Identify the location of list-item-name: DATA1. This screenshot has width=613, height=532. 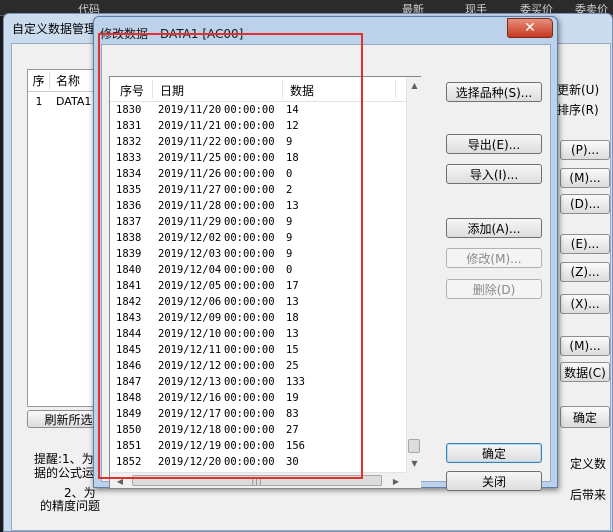
(74, 101).